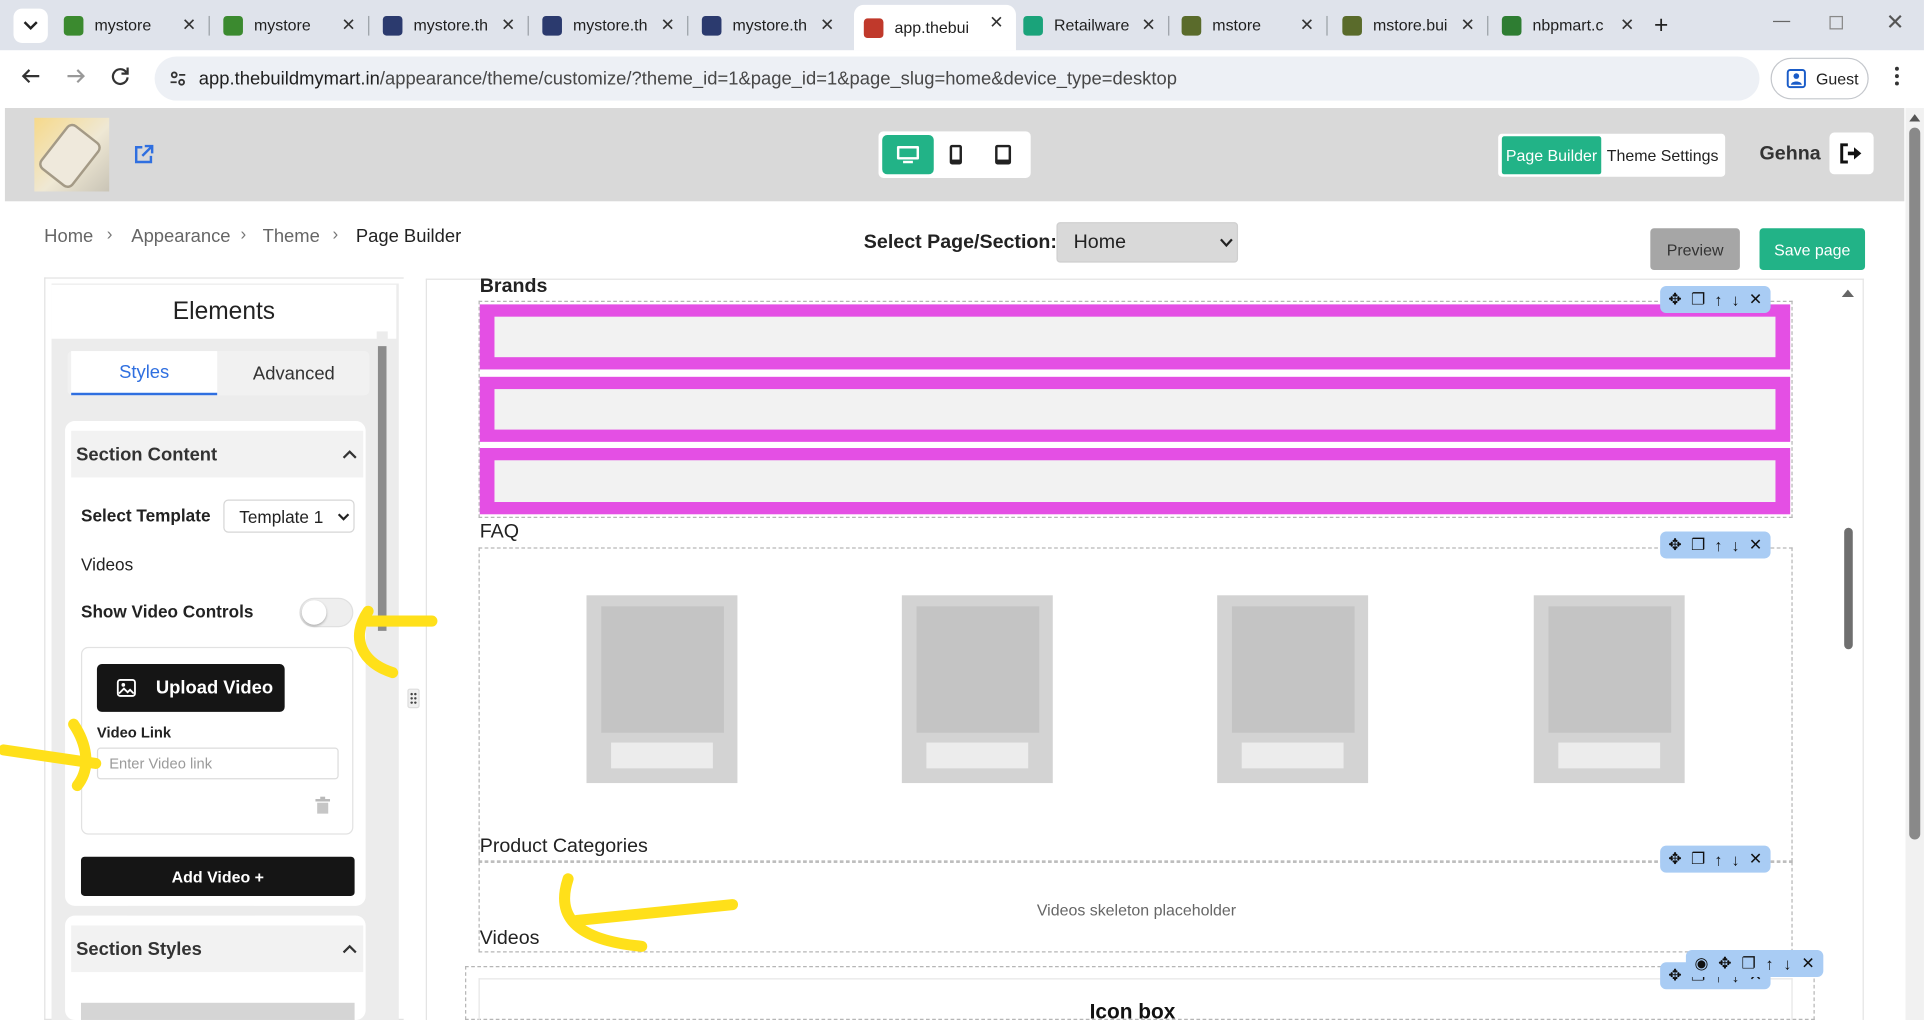 This screenshot has height=1020, width=1924. Describe the element at coordinates (649, 912) in the screenshot. I see `annotation-arrow-videos-section` at that location.